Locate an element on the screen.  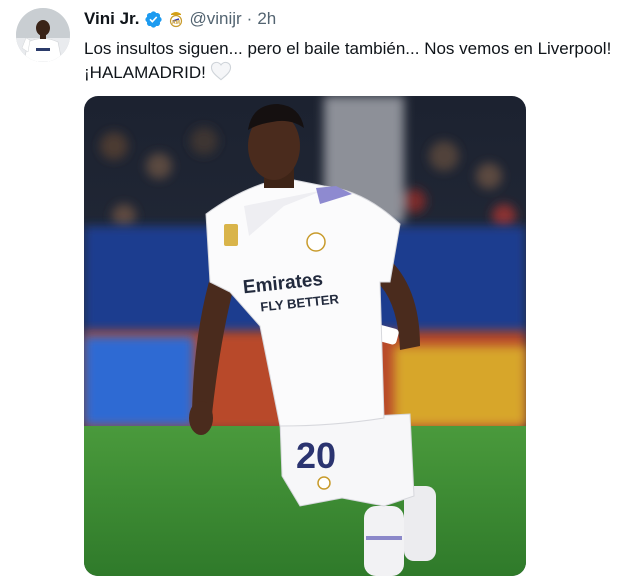
shorts-number: 20 is located at coordinates (316, 455).